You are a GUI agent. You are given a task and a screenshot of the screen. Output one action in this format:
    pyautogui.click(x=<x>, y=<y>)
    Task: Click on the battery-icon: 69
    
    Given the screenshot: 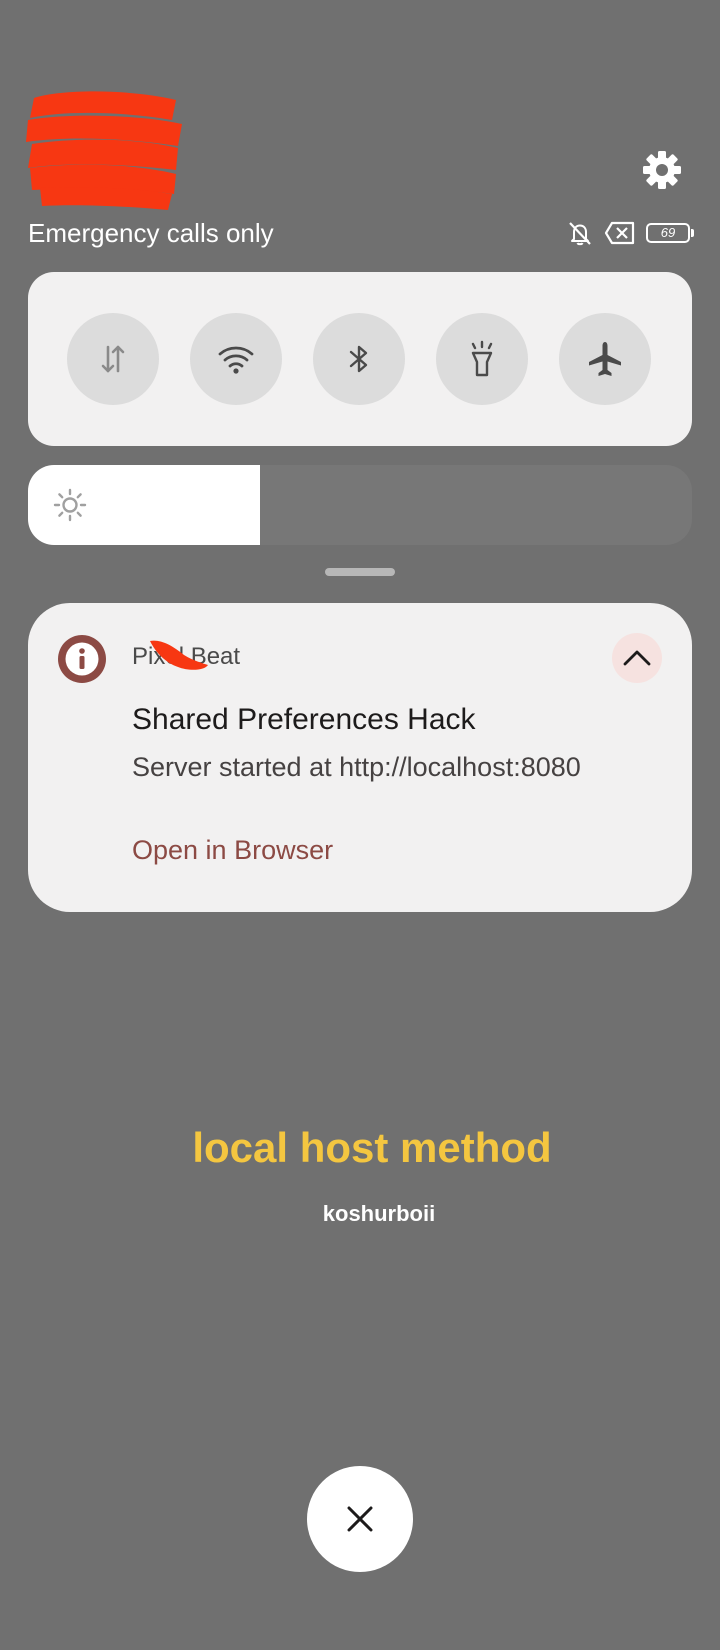 What is the action you would take?
    pyautogui.click(x=670, y=233)
    